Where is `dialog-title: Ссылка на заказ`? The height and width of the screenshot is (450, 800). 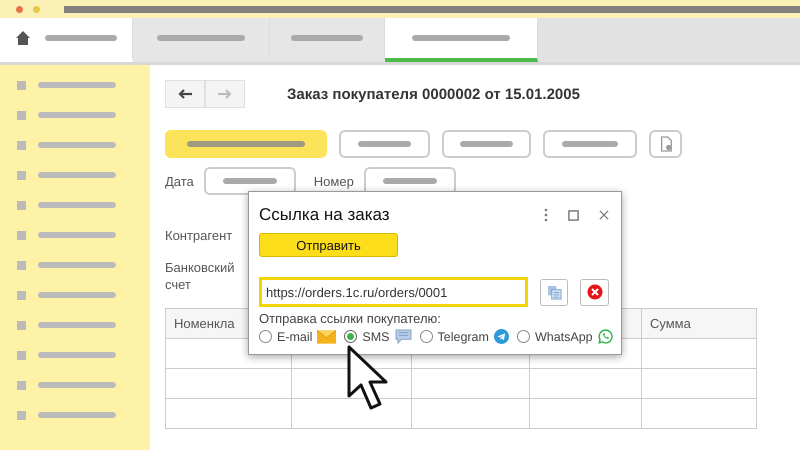 dialog-title: Ссылка на заказ is located at coordinates (324, 215).